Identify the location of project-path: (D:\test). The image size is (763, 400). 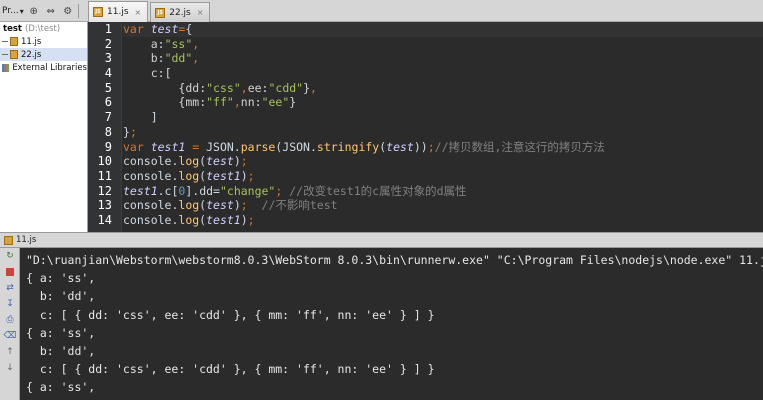
(42, 28).